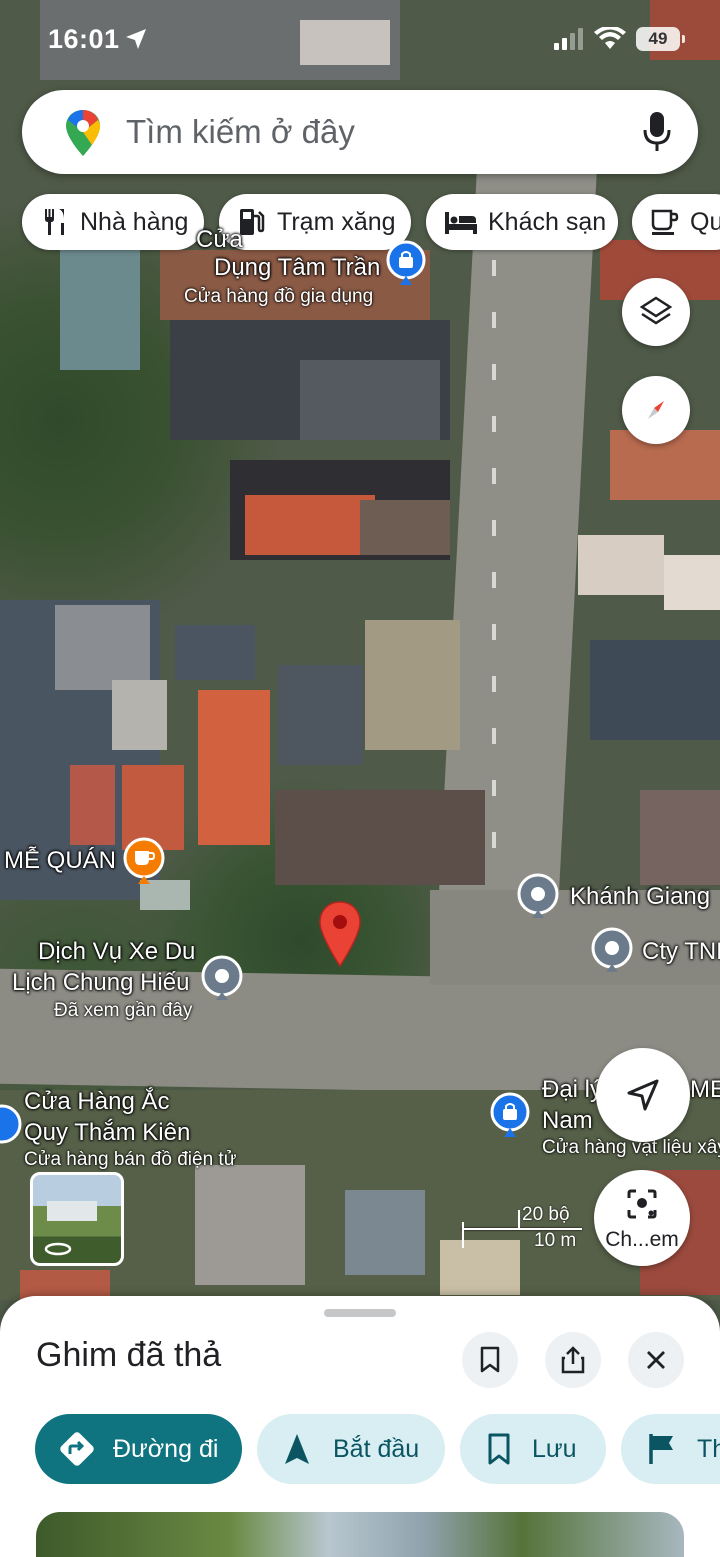 This screenshot has height=1557, width=720. What do you see at coordinates (136, 39) in the screenshot?
I see `location-arrow-icon` at bounding box center [136, 39].